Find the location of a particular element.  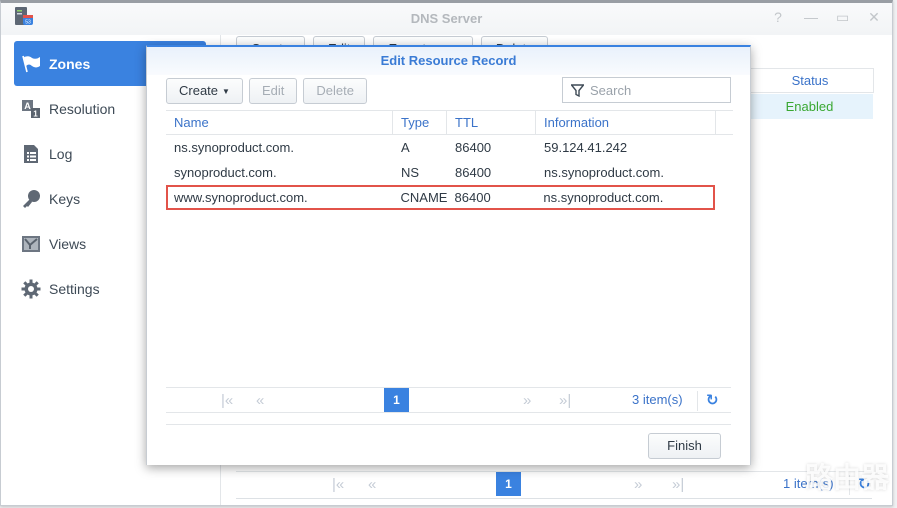

item-count: 3 item(s) is located at coordinates (657, 399).